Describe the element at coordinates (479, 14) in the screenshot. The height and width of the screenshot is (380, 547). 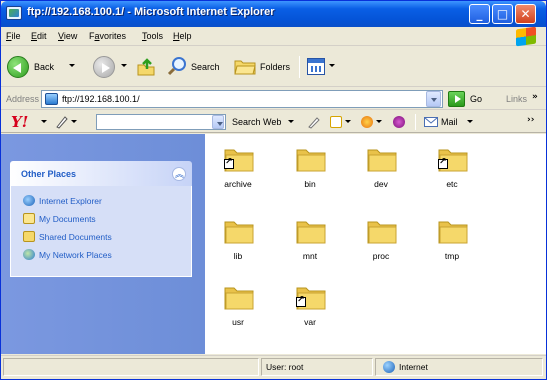
I see `minimize-button: _` at that location.